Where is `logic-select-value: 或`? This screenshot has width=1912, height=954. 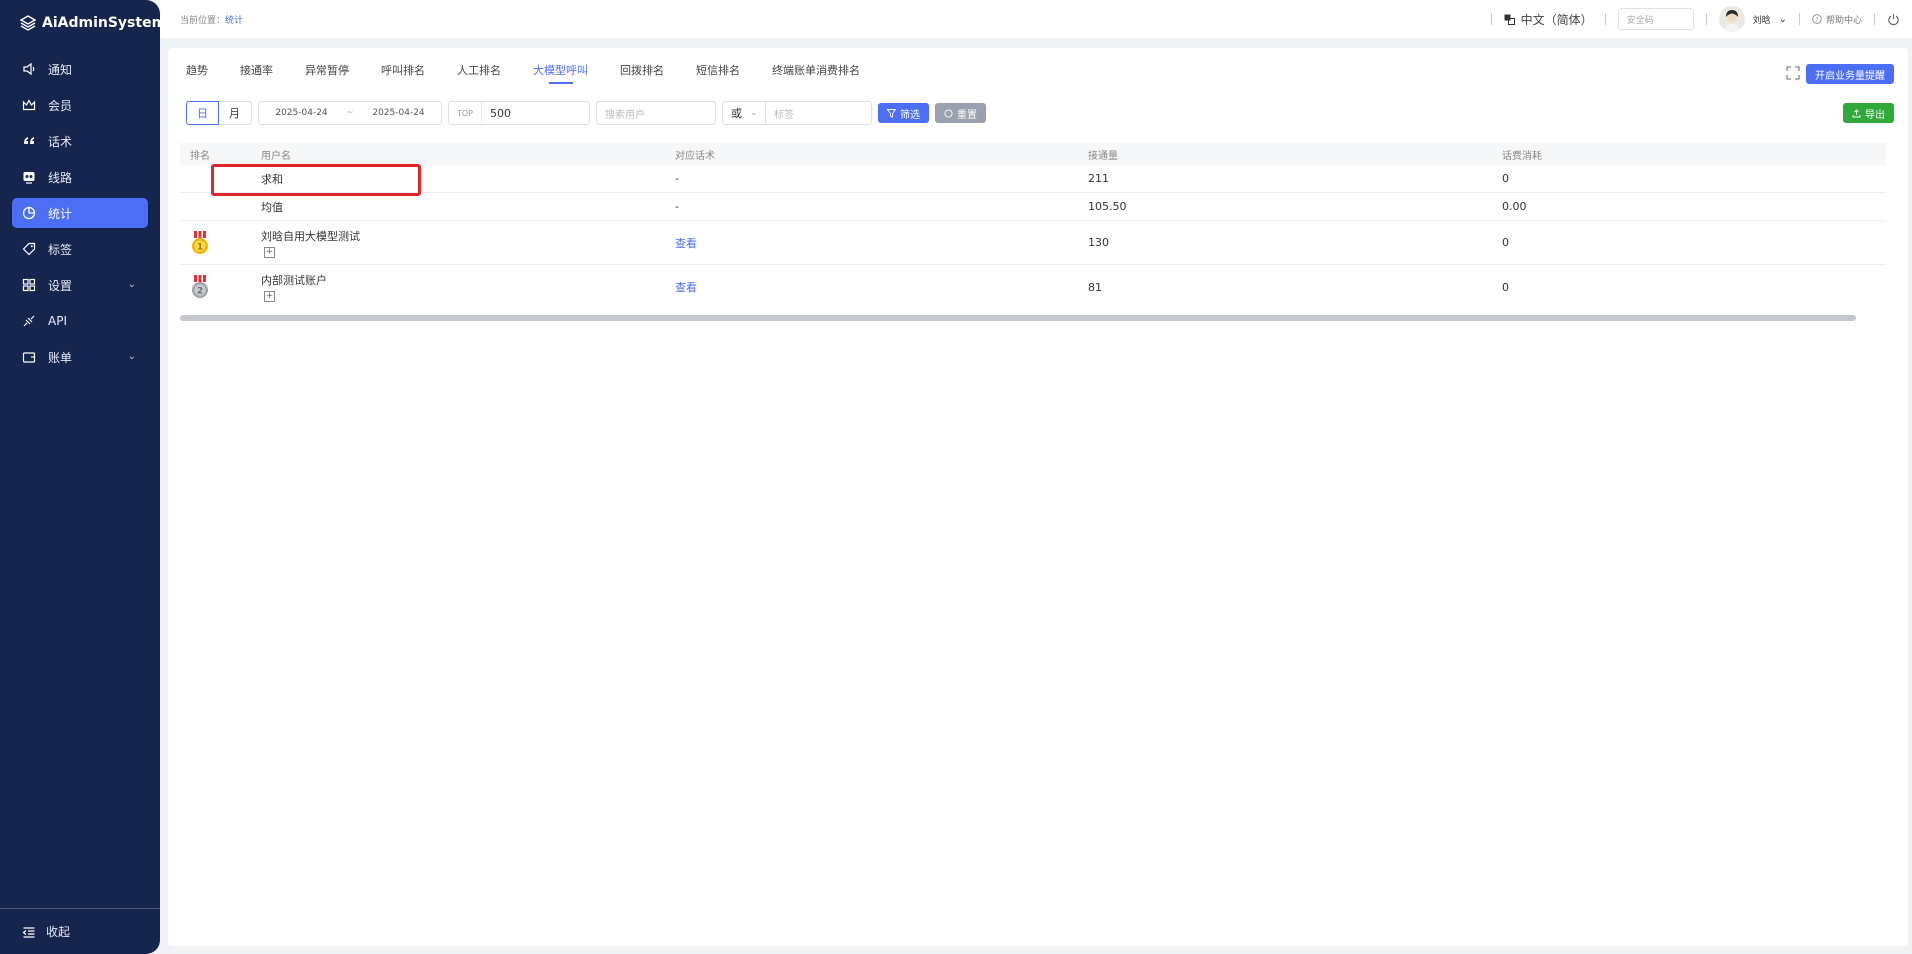 logic-select-value: 或 is located at coordinates (736, 113).